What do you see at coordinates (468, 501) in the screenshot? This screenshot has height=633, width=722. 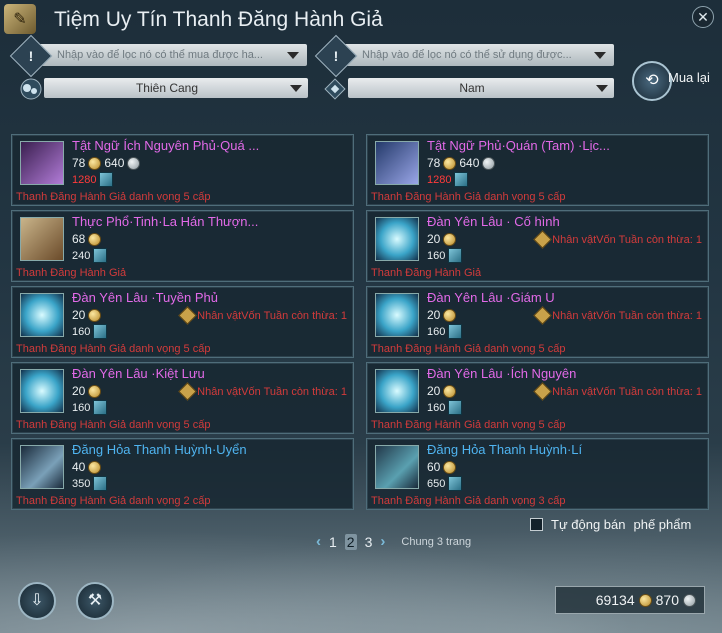 I see `item-requirement: Thanh Đăng Hành Giả danh vọng 3 cấp` at bounding box center [468, 501].